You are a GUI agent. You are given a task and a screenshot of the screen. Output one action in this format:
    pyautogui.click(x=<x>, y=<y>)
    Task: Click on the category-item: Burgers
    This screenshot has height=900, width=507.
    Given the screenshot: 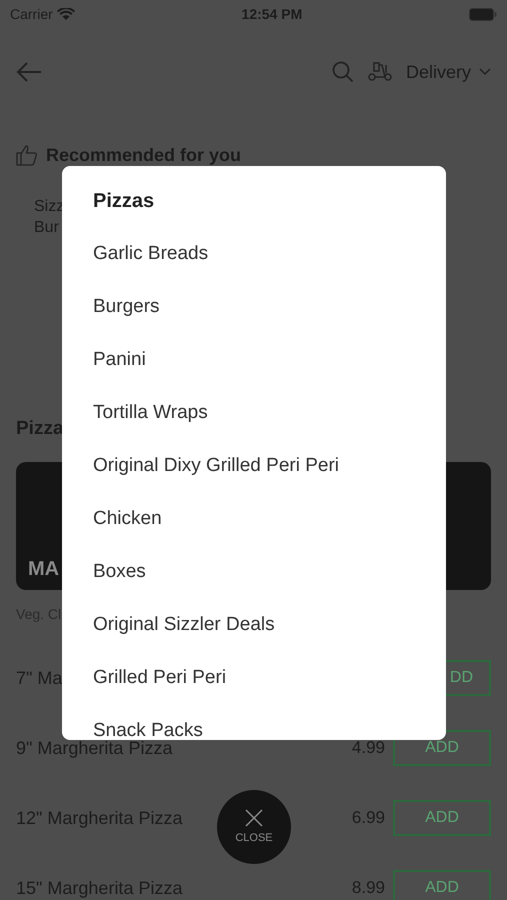 What is the action you would take?
    pyautogui.click(x=126, y=306)
    